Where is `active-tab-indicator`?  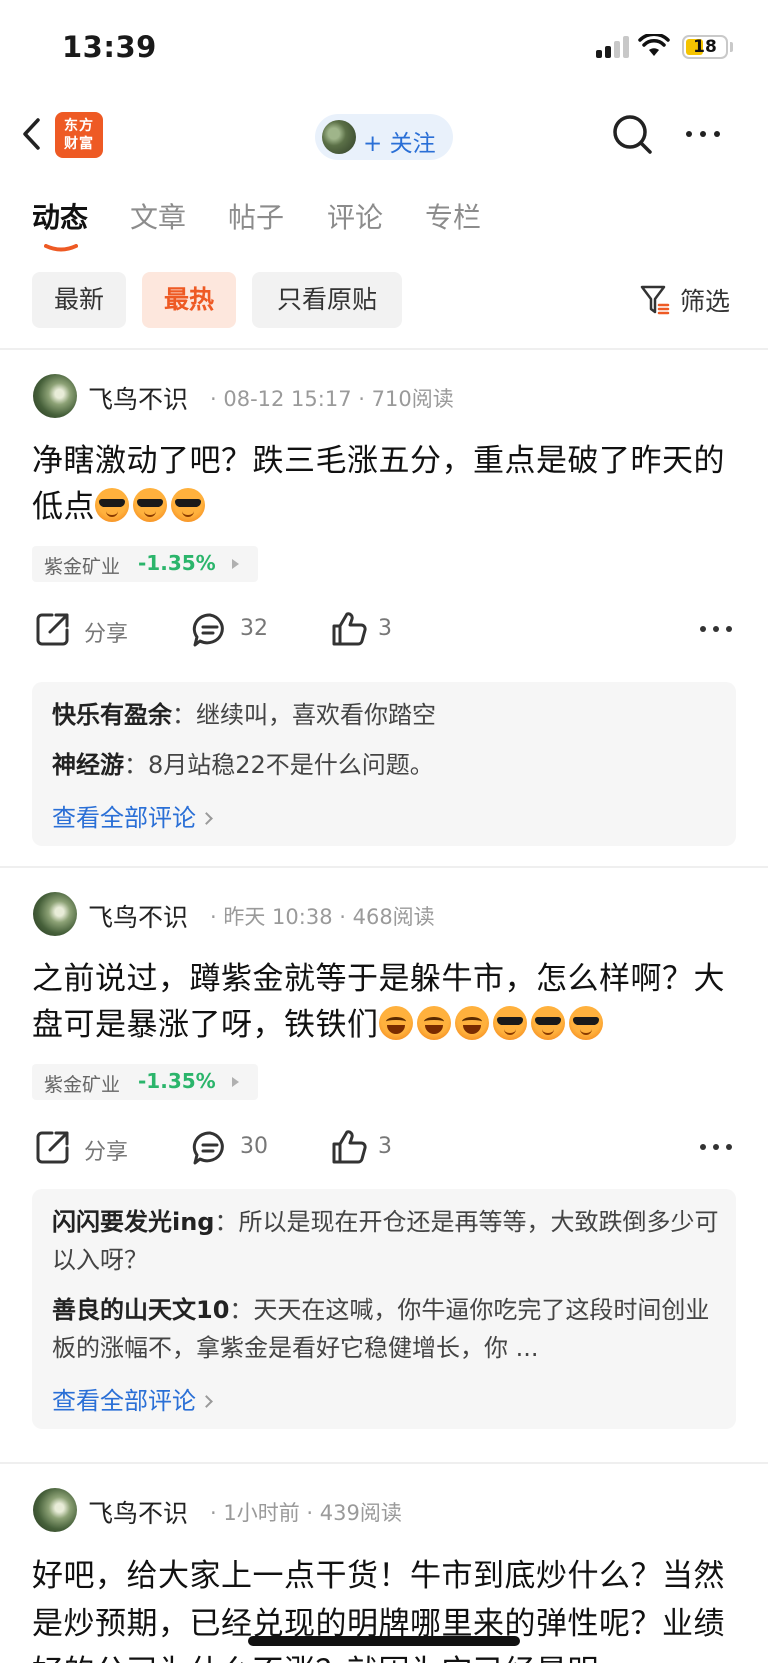
active-tab-indicator is located at coordinates (61, 248).